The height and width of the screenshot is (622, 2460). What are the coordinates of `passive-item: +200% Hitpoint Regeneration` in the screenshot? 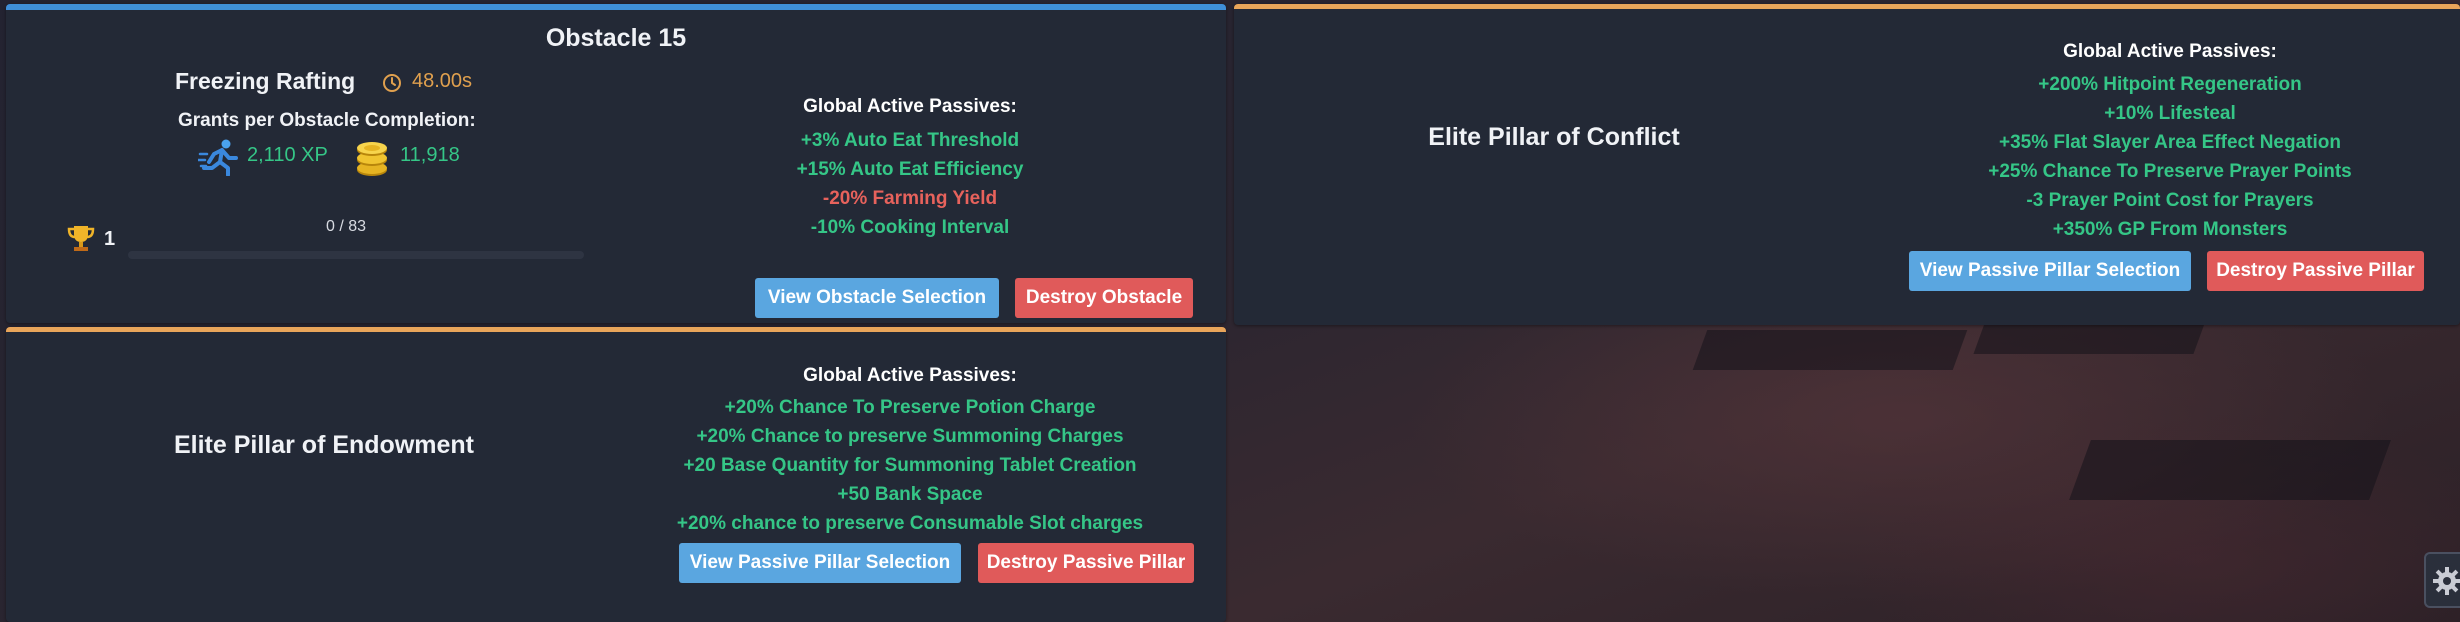 It's located at (2170, 84).